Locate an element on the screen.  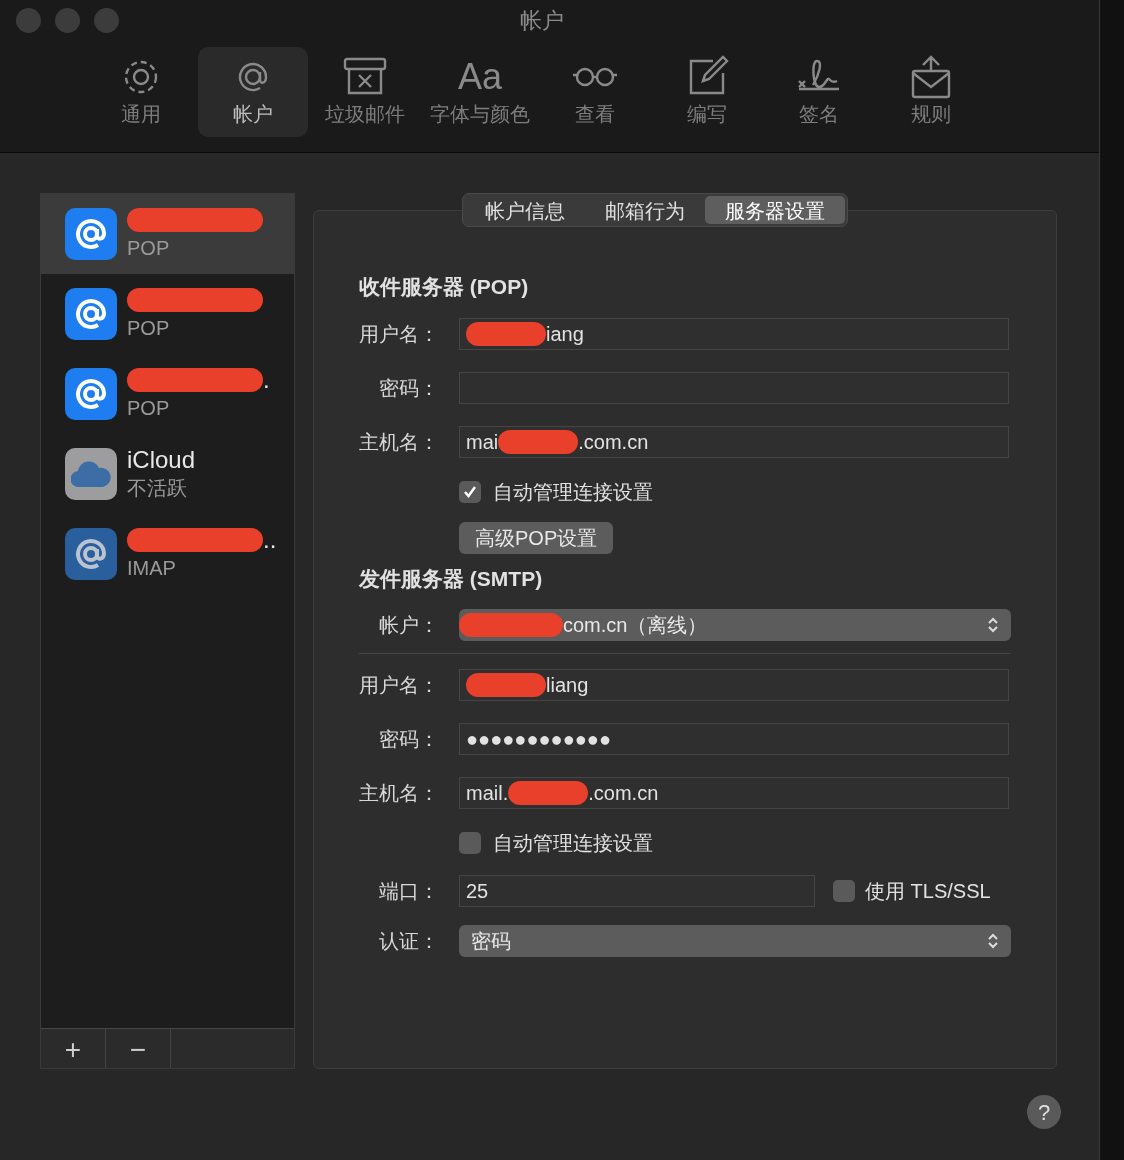
account-type: 不活跃 is located at coordinates (157, 488).